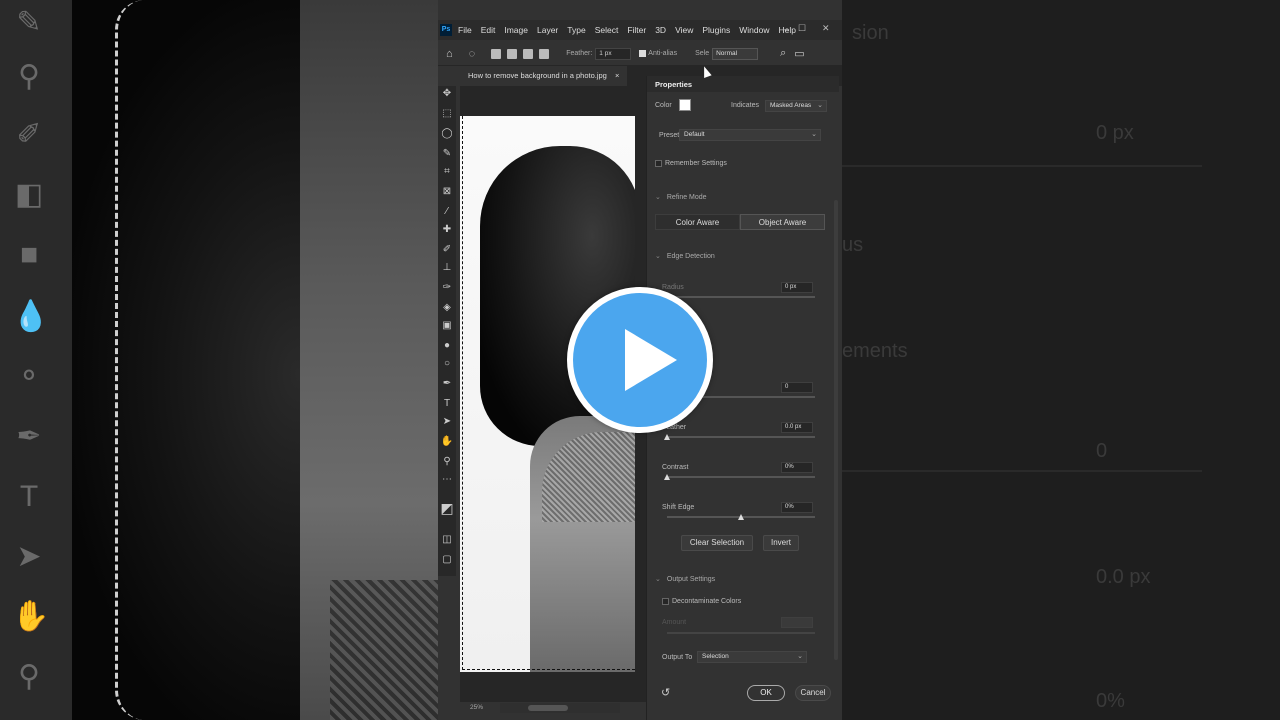 The image size is (1280, 720). What do you see at coordinates (29, 76) in the screenshot?
I see `stamp-icon: ⚲` at bounding box center [29, 76].